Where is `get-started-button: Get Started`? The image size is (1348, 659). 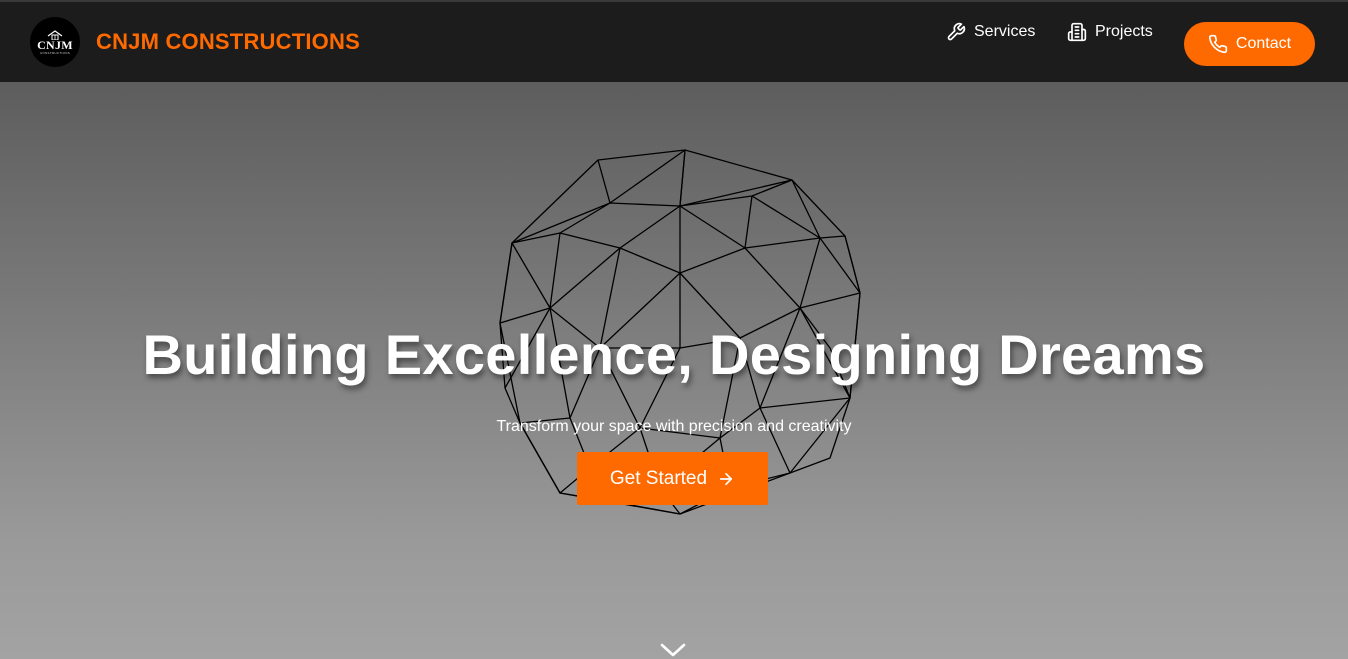 get-started-button: Get Started is located at coordinates (672, 478).